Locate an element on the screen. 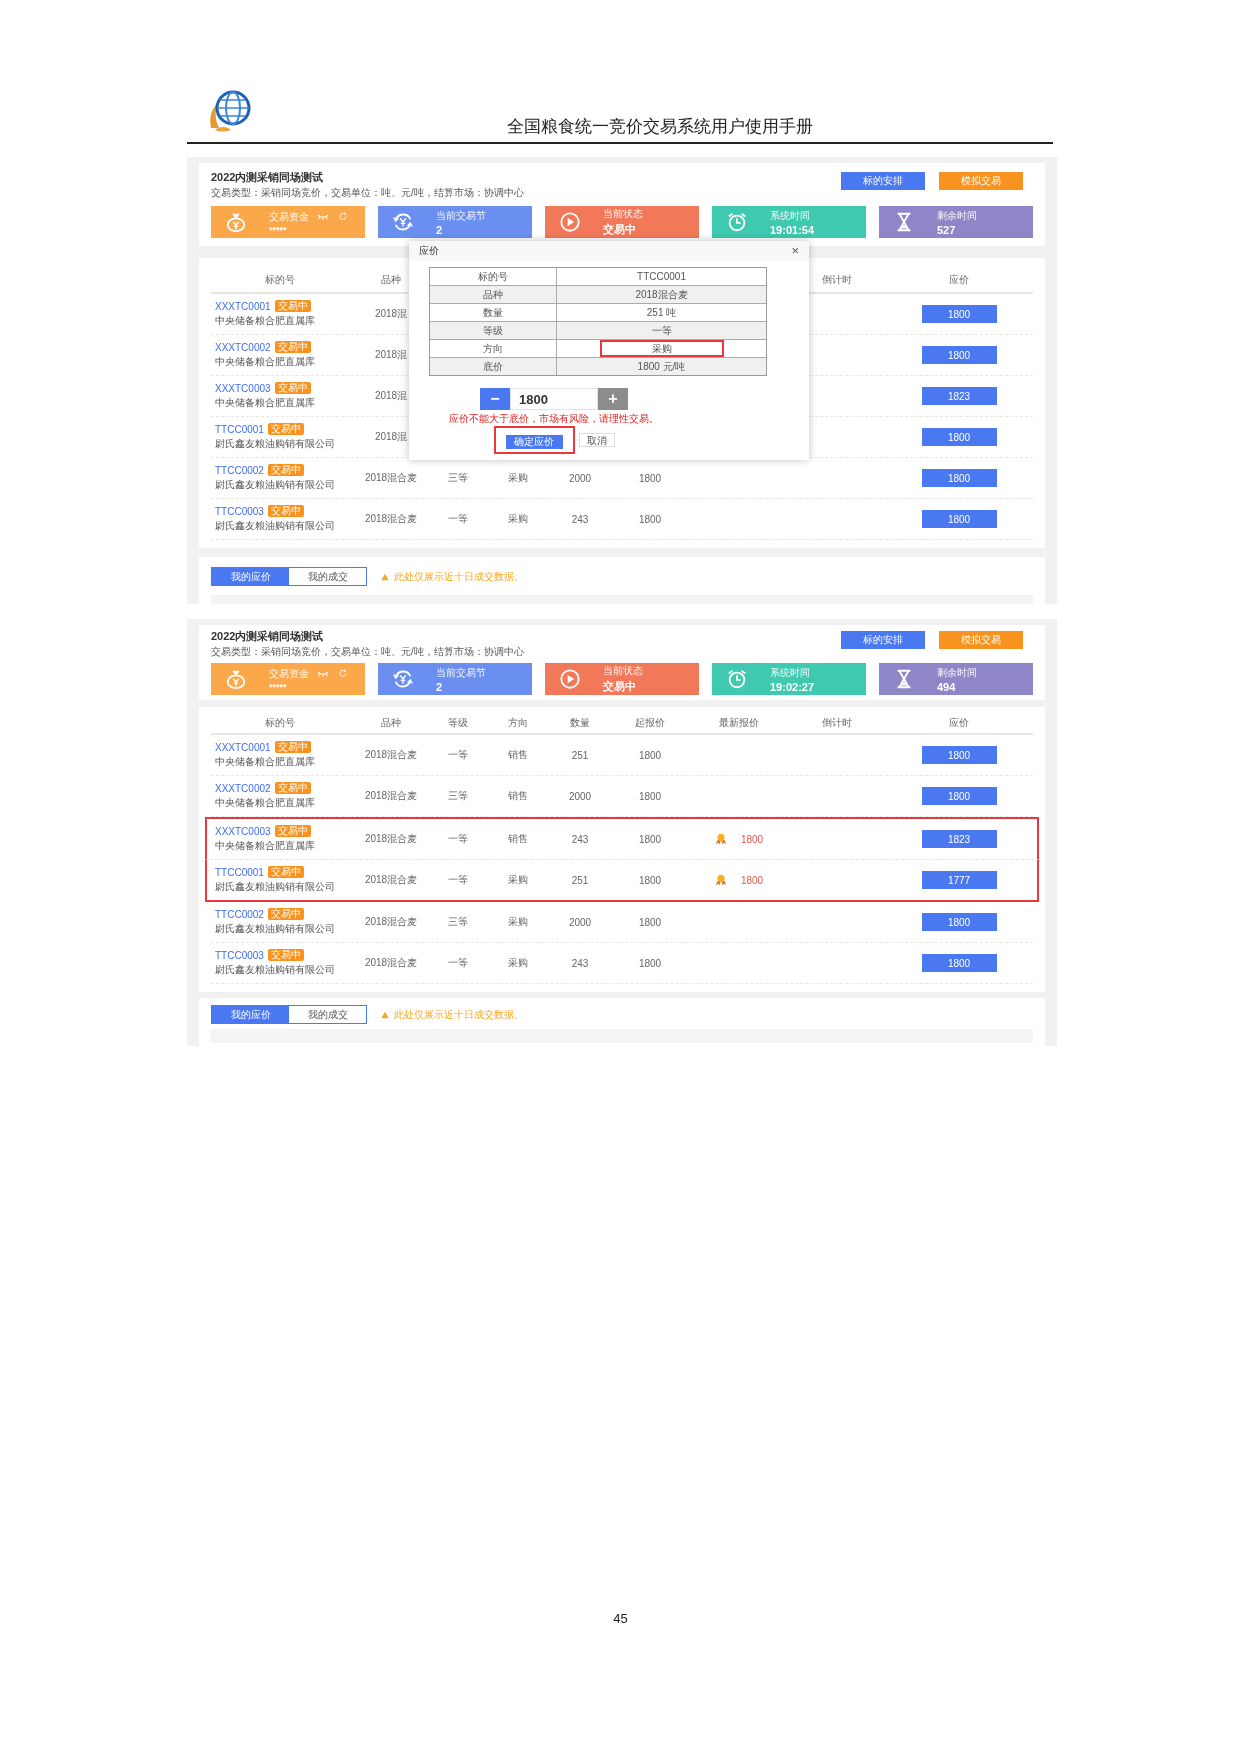 The width and height of the screenshot is (1241, 1754). warning-message: 应价不能大于底价，市场有风险，请理性交易。 is located at coordinates (554, 418).